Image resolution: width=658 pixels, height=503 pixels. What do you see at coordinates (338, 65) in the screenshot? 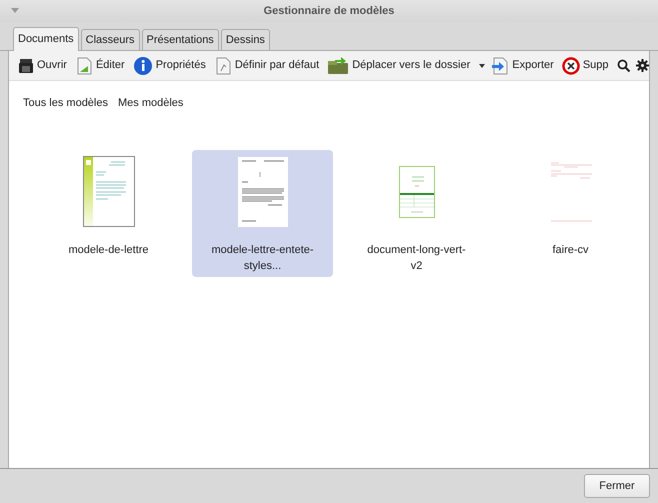
I see `folder-icon` at bounding box center [338, 65].